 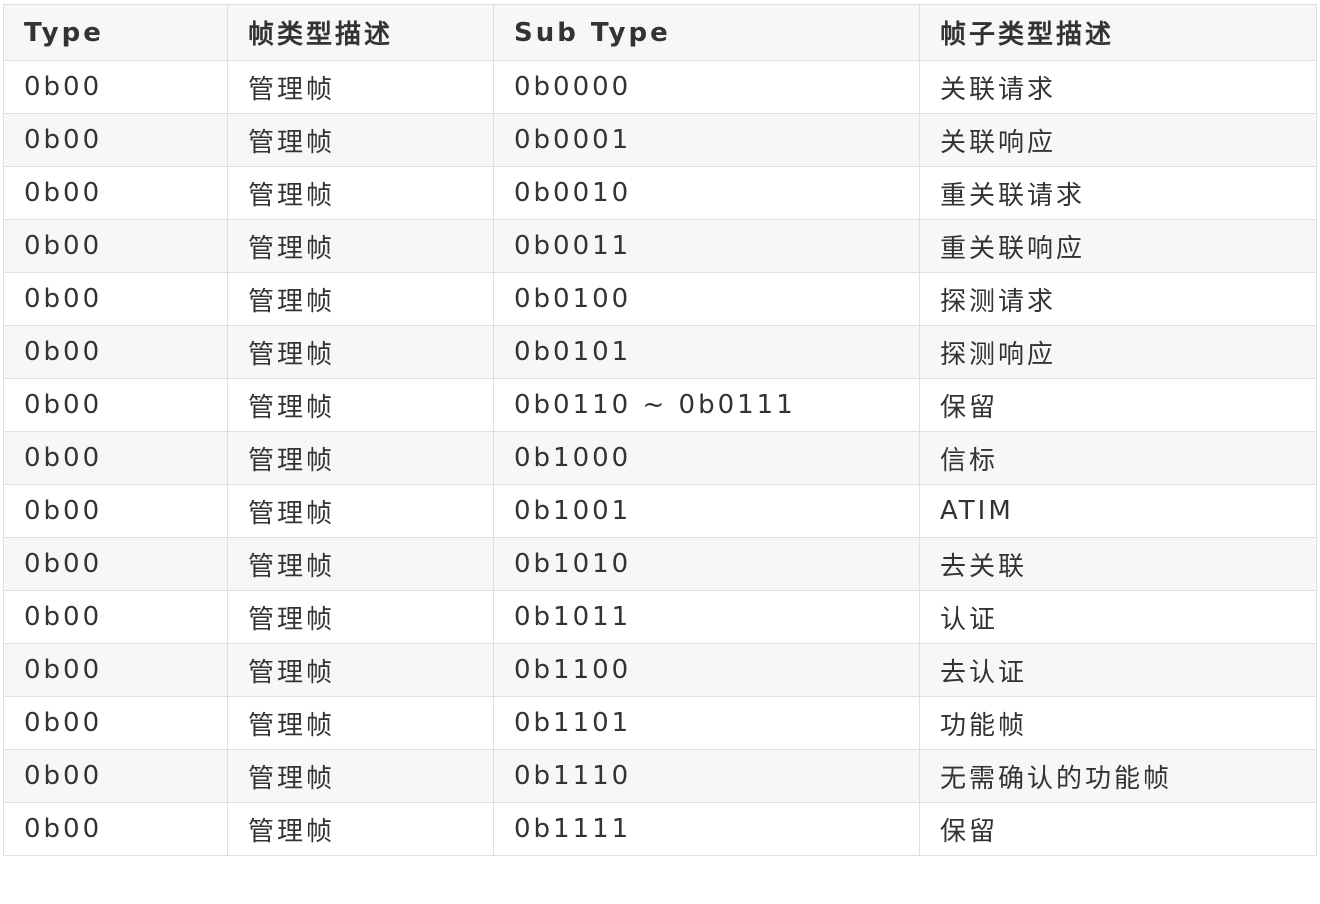 I want to click on cell-subtype: 0b0000, so click(x=706, y=87).